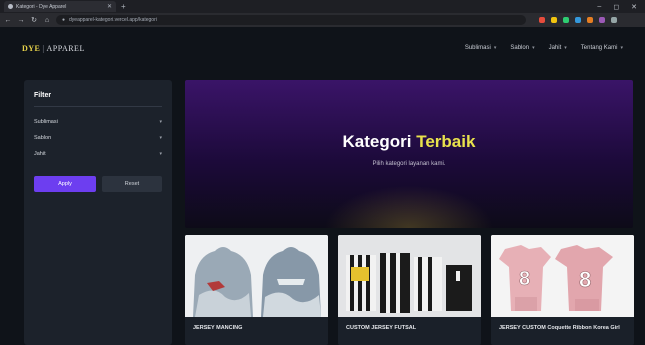 This screenshot has width=645, height=345. Describe the element at coordinates (21, 20) in the screenshot. I see `forward-icon: →` at that location.